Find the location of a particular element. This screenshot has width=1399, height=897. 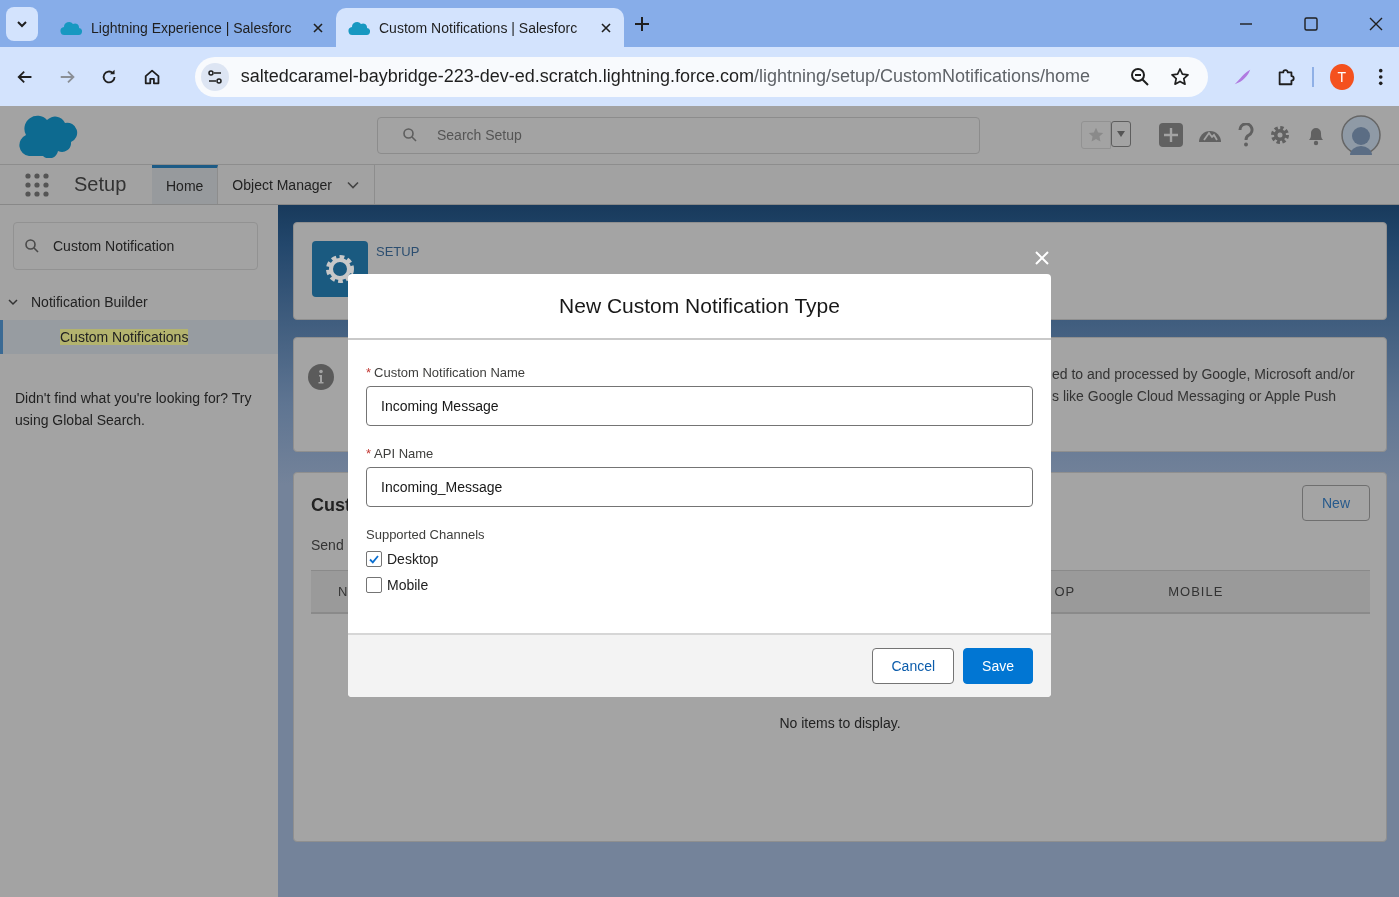

app-name: Setup is located at coordinates (101, 184).